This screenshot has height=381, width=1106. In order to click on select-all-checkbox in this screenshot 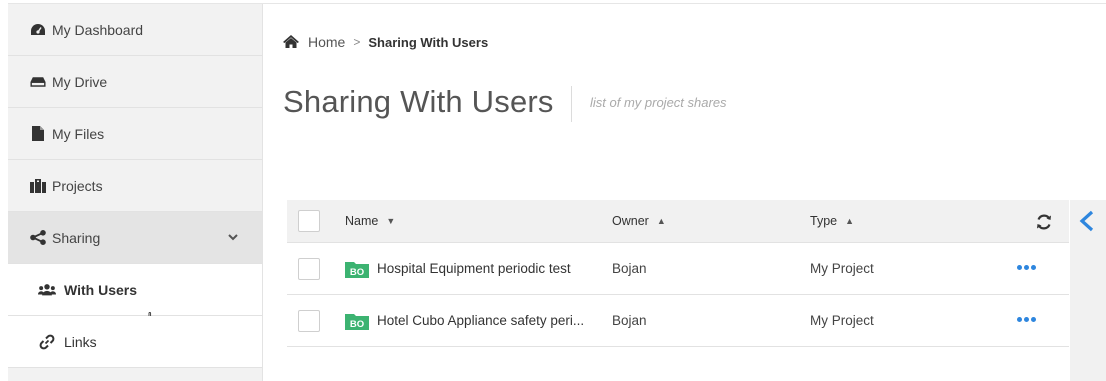, I will do `click(309, 221)`.